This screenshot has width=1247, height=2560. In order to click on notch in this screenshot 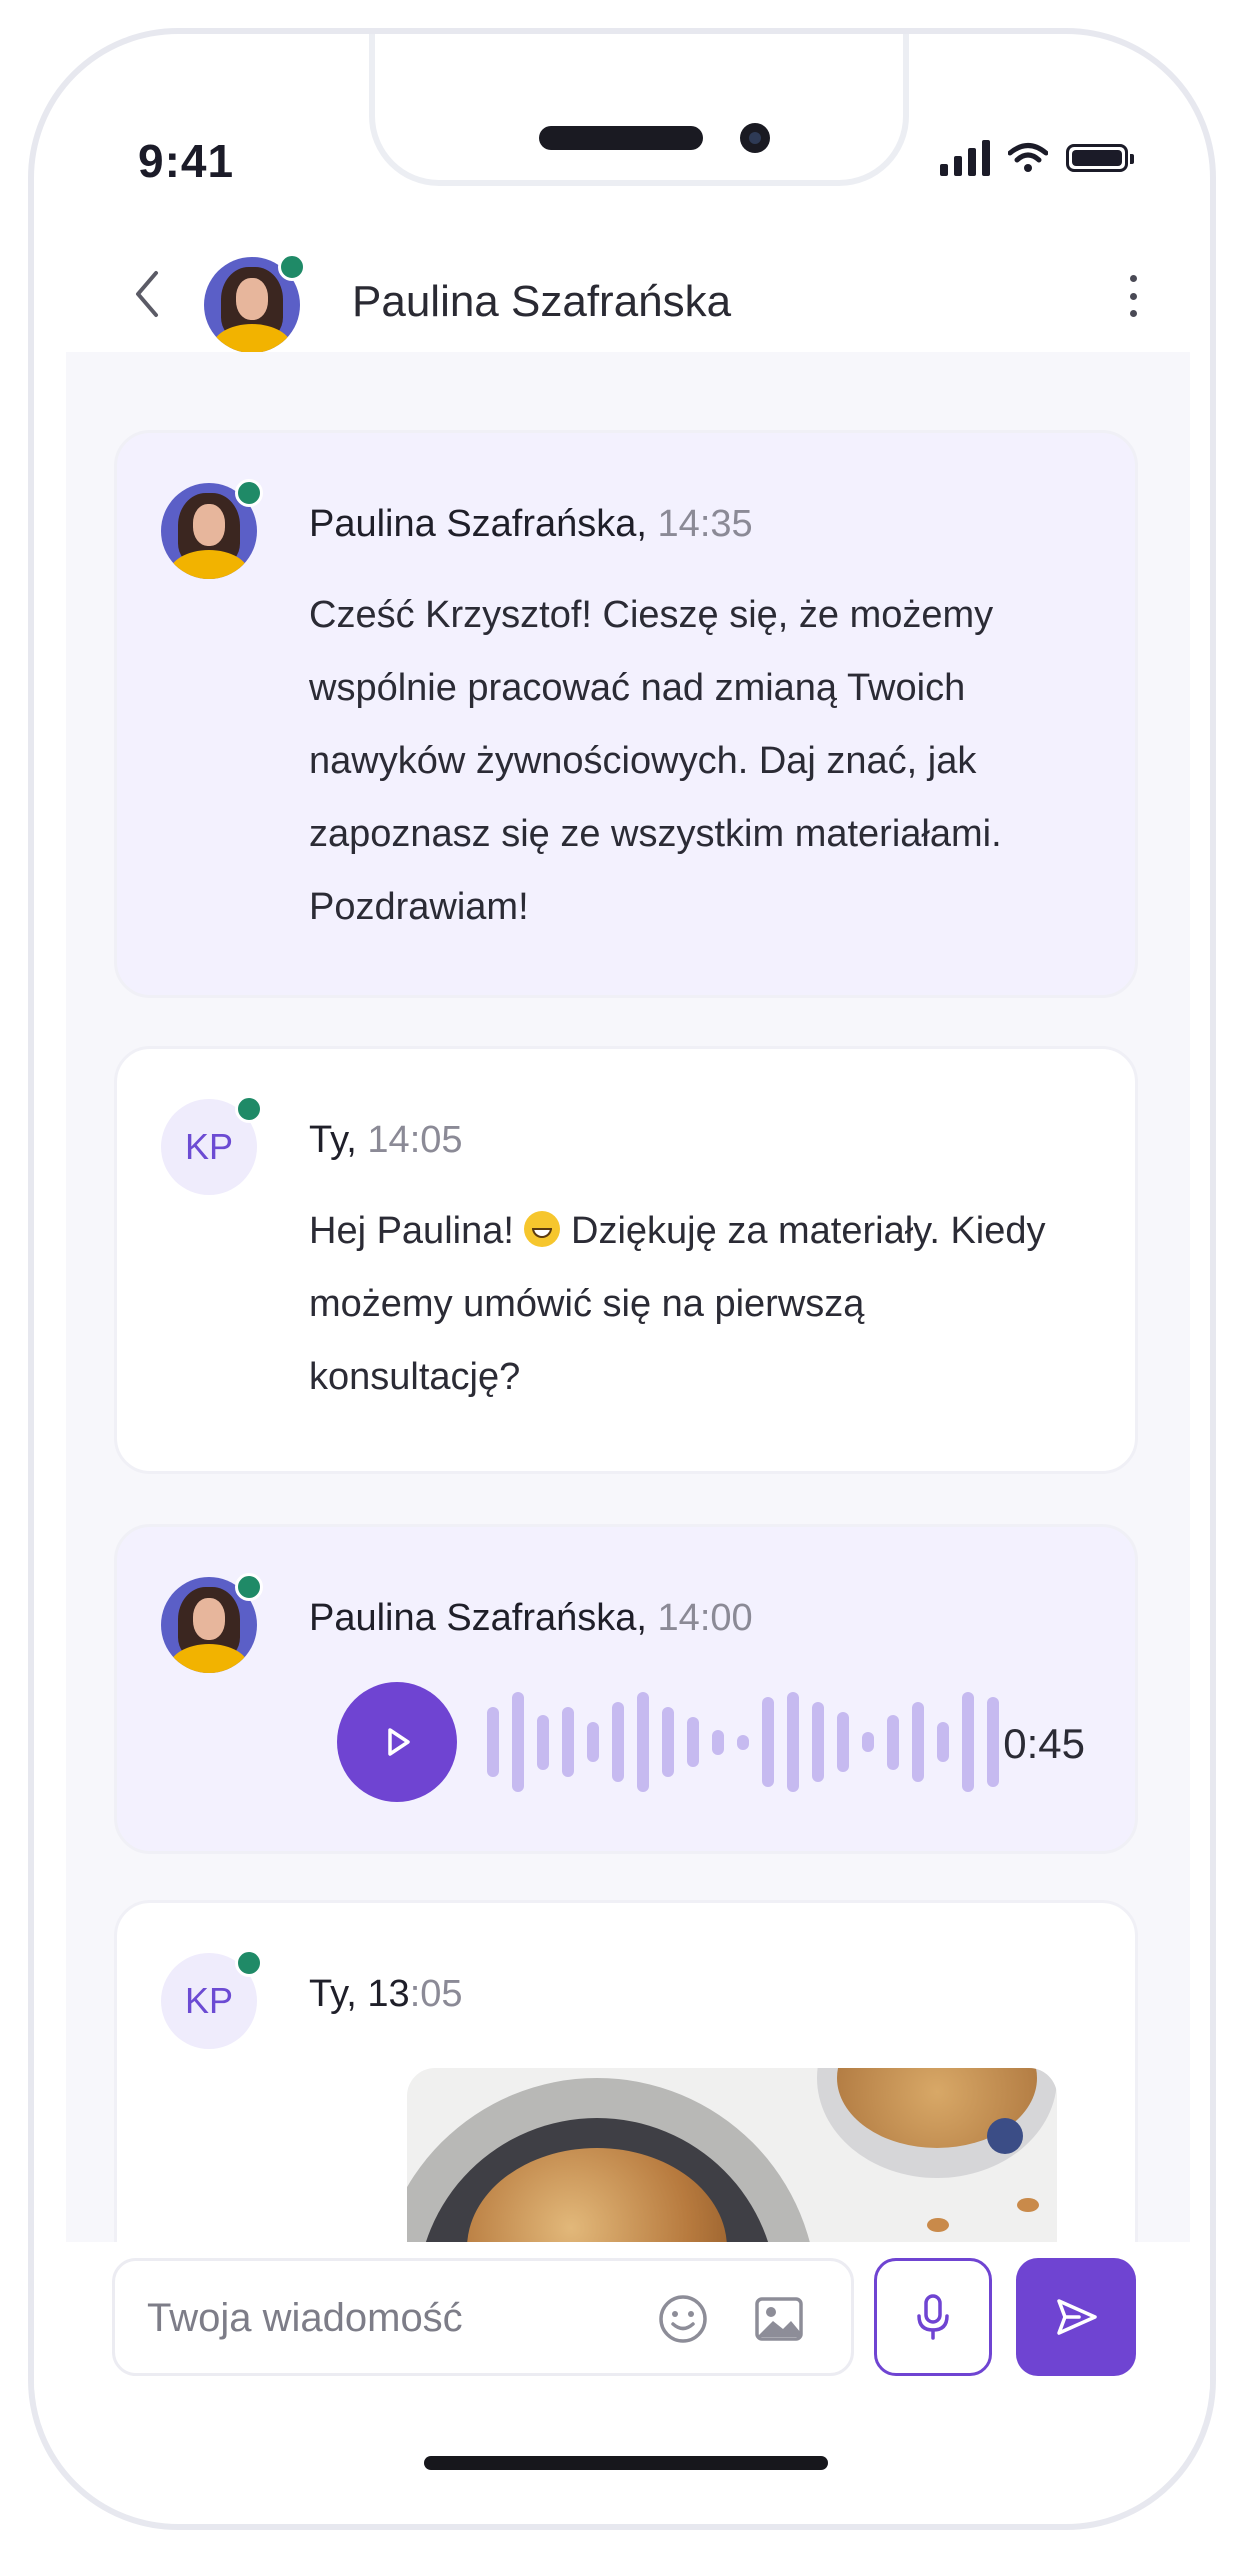, I will do `click(639, 110)`.